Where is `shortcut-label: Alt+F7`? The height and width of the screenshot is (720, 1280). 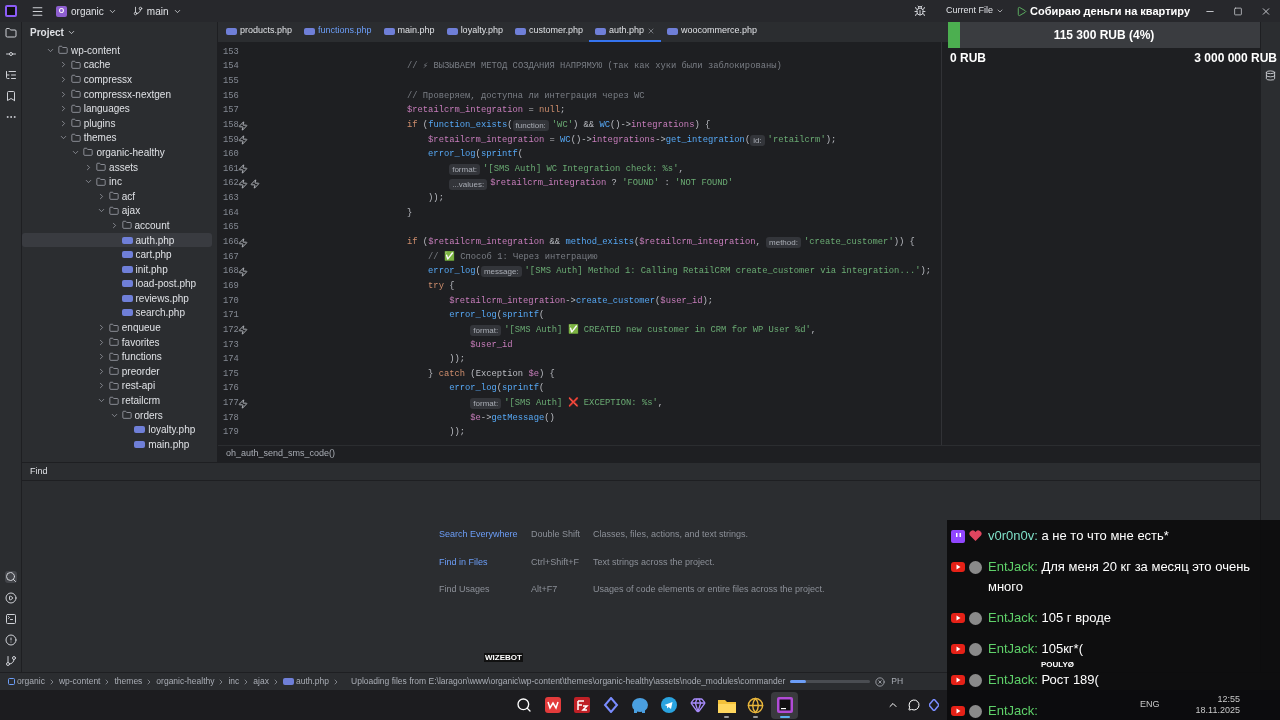
shortcut-label: Alt+F7 is located at coordinates (545, 590).